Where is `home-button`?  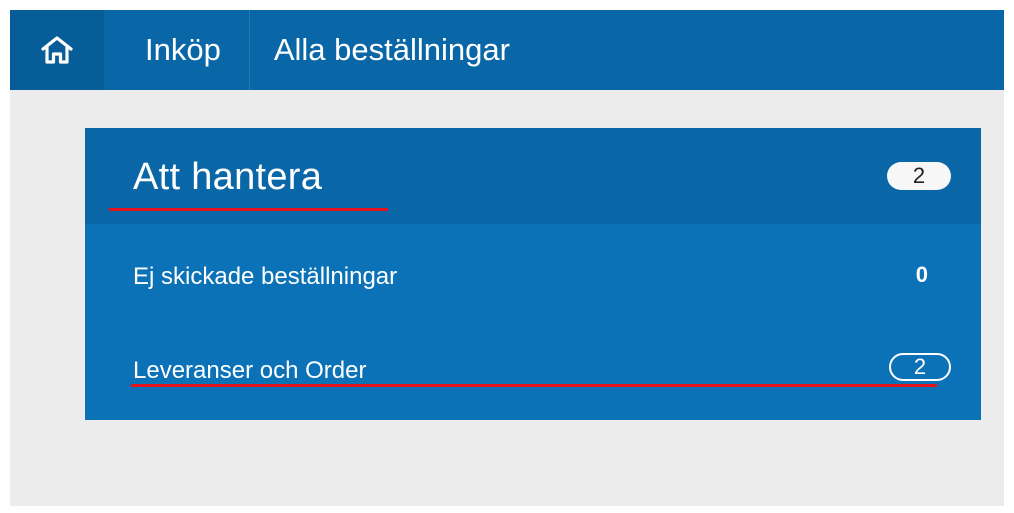
home-button is located at coordinates (57, 50).